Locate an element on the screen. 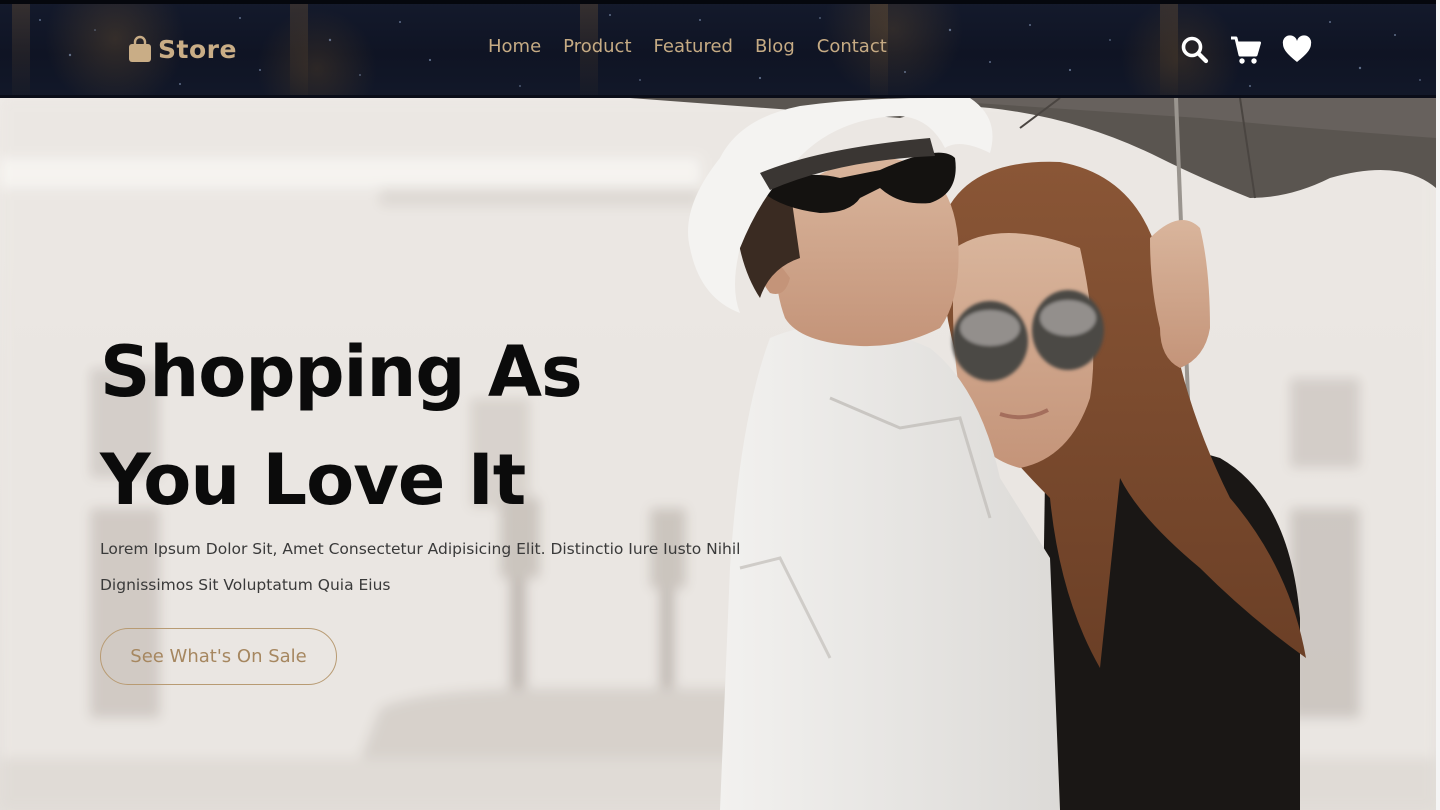  see-sale-button: See What's On Sale is located at coordinates (218, 656).